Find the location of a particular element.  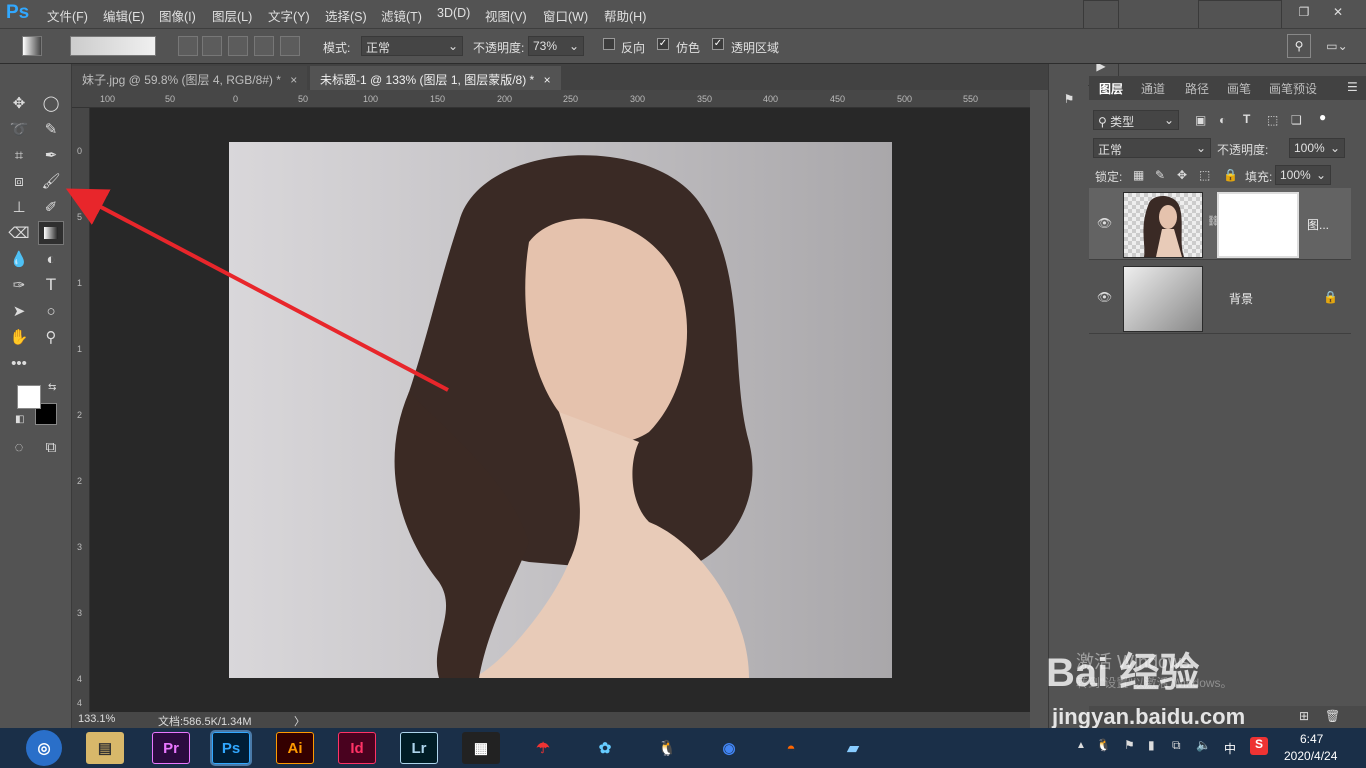

layer-row-2: 👁 背景 🔒 is located at coordinates (1220, 298).